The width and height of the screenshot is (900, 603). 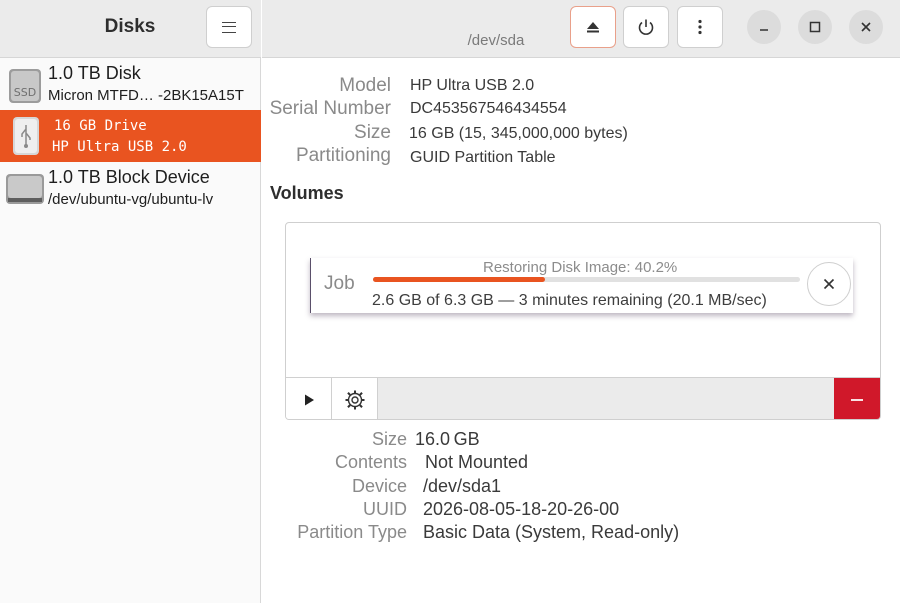 I want to click on contents-value: Not Mounted, so click(x=477, y=462).